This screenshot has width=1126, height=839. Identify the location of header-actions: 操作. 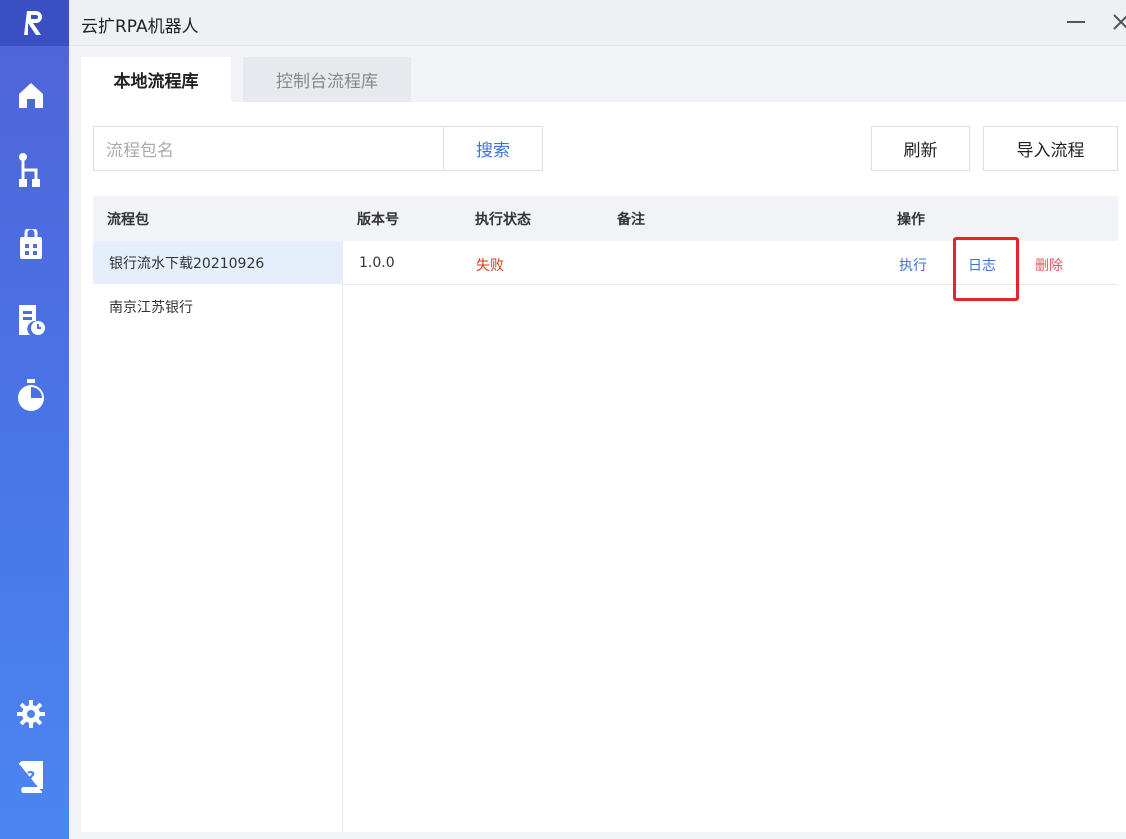
(911, 220).